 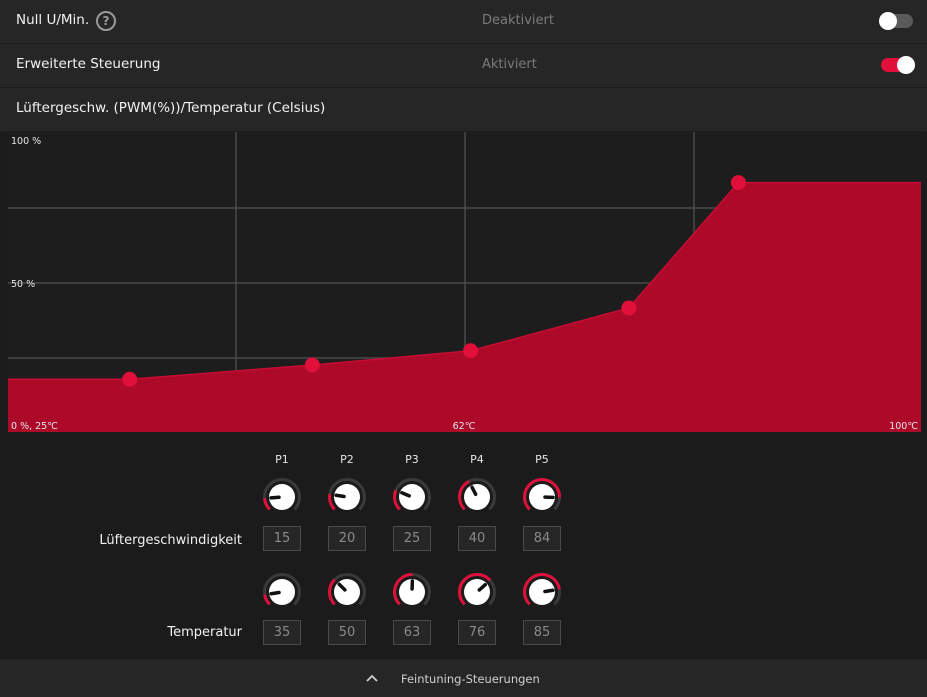 What do you see at coordinates (170, 540) in the screenshot?
I see `fan-speed-row-label: Lüftergeschwindigkeit` at bounding box center [170, 540].